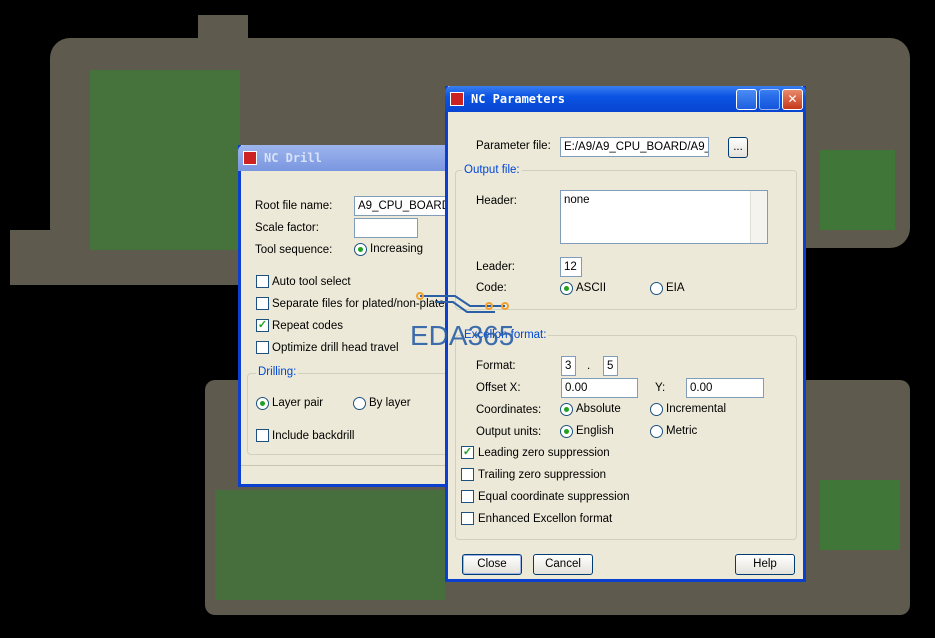  What do you see at coordinates (360, 249) in the screenshot?
I see `increasing-radio` at bounding box center [360, 249].